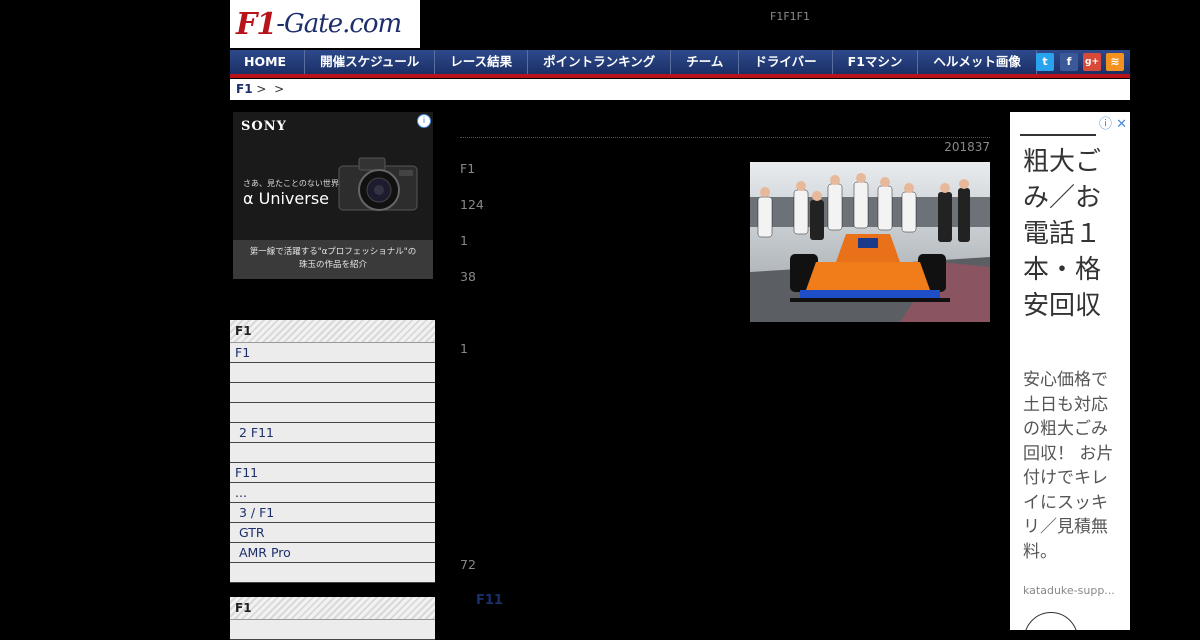 The image size is (1200, 640). Describe the element at coordinates (1051, 621) in the screenshot. I see `ad-arrow-button` at that location.